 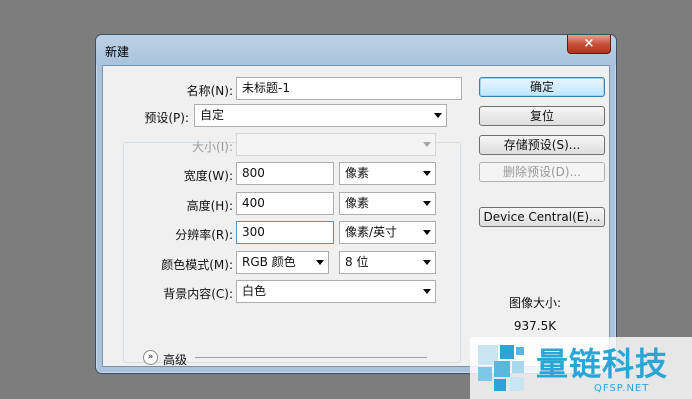 I want to click on height-unit-select: 像素, so click(x=387, y=203).